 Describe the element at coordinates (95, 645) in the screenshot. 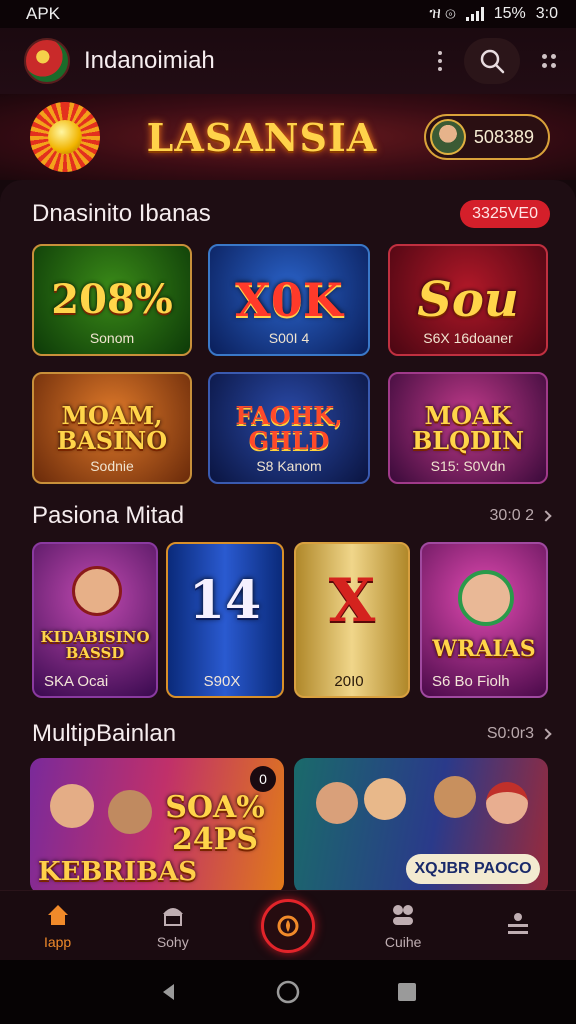

I see `game-art-title: KIDABISINO BASSD` at that location.